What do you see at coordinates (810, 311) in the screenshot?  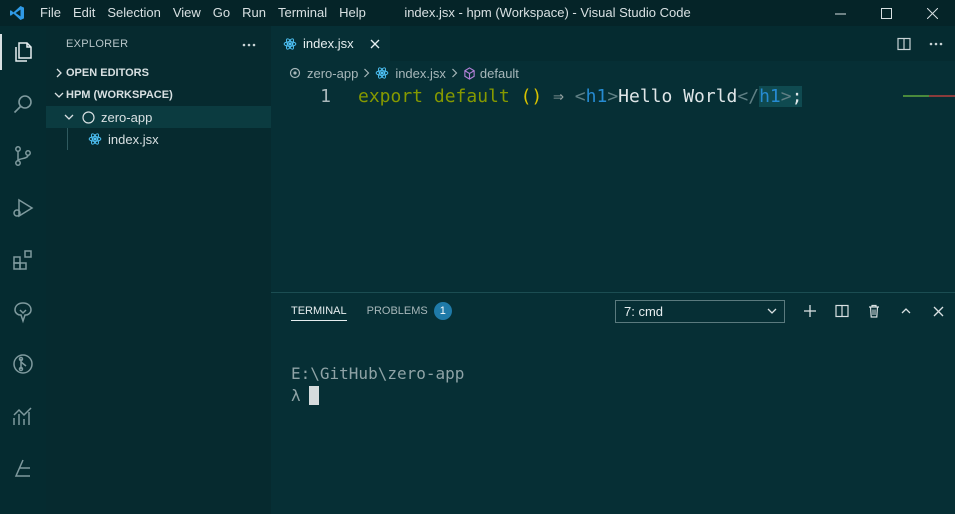 I see `new-terminal-icon` at bounding box center [810, 311].